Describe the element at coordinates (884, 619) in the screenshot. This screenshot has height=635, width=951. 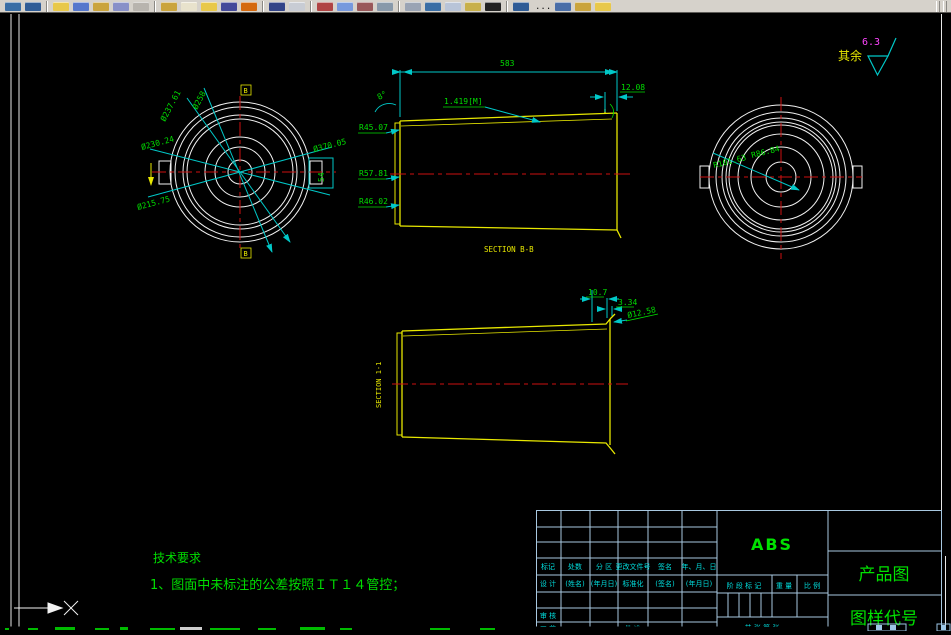
I see `tb-drawing-code: 图样代号` at that location.